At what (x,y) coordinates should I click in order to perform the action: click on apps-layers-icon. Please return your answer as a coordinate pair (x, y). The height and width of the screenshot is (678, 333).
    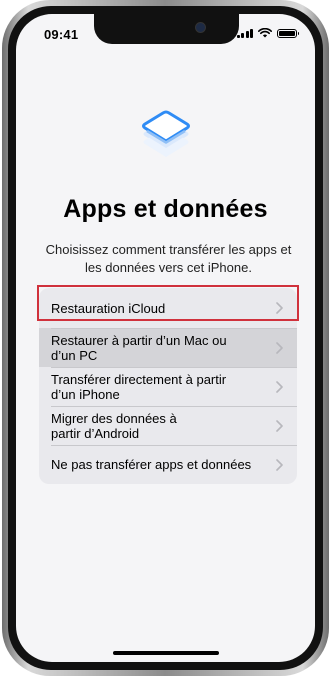
    Looking at the image, I should click on (166, 133).